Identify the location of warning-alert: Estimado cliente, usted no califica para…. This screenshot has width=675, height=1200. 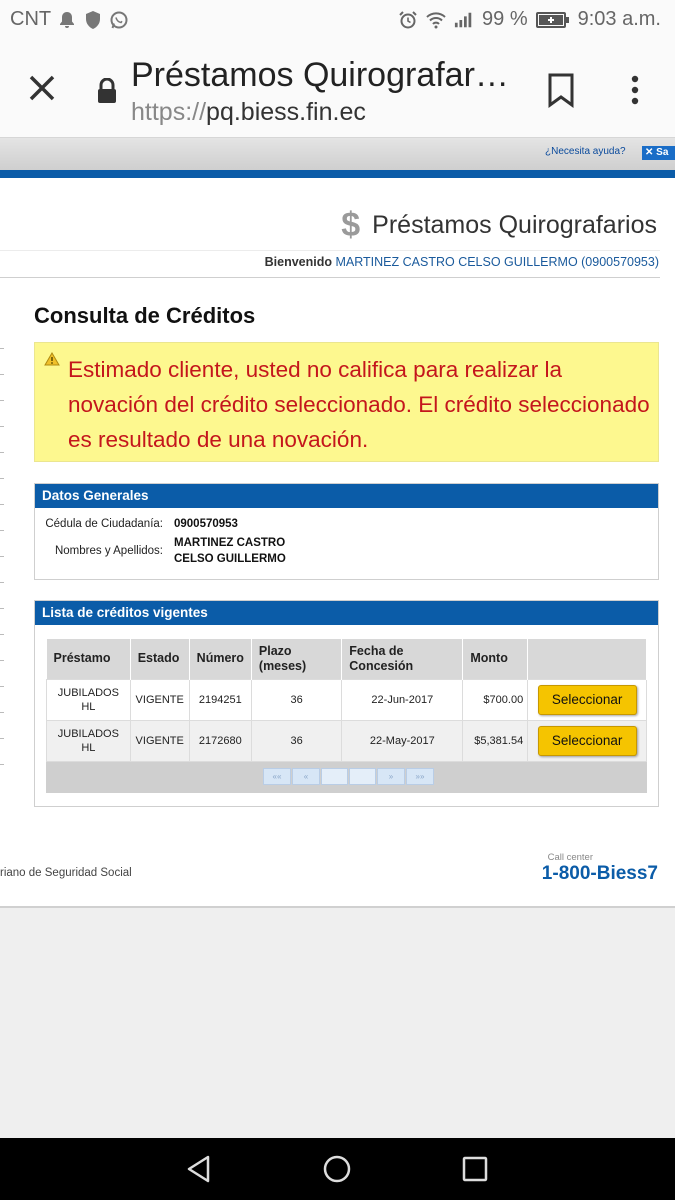
(346, 402).